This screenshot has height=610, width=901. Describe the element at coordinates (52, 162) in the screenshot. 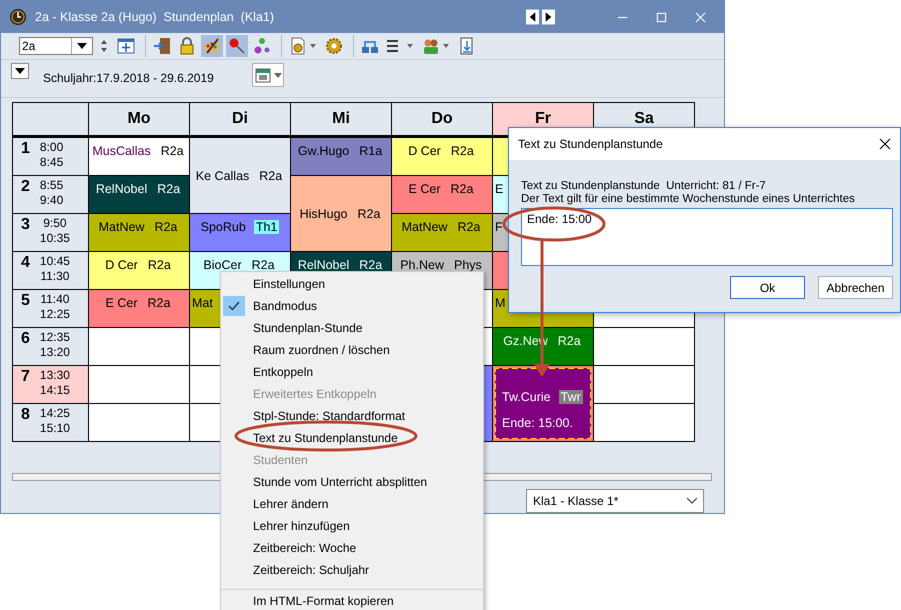

I see `period-end-time: 8:45` at that location.